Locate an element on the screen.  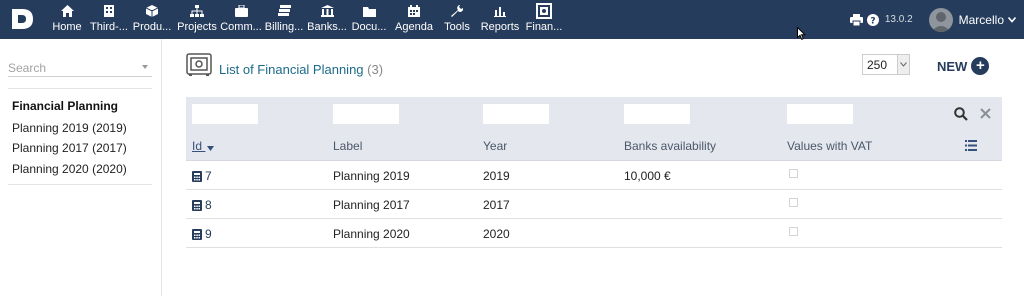
filter-vat-input is located at coordinates (820, 114).